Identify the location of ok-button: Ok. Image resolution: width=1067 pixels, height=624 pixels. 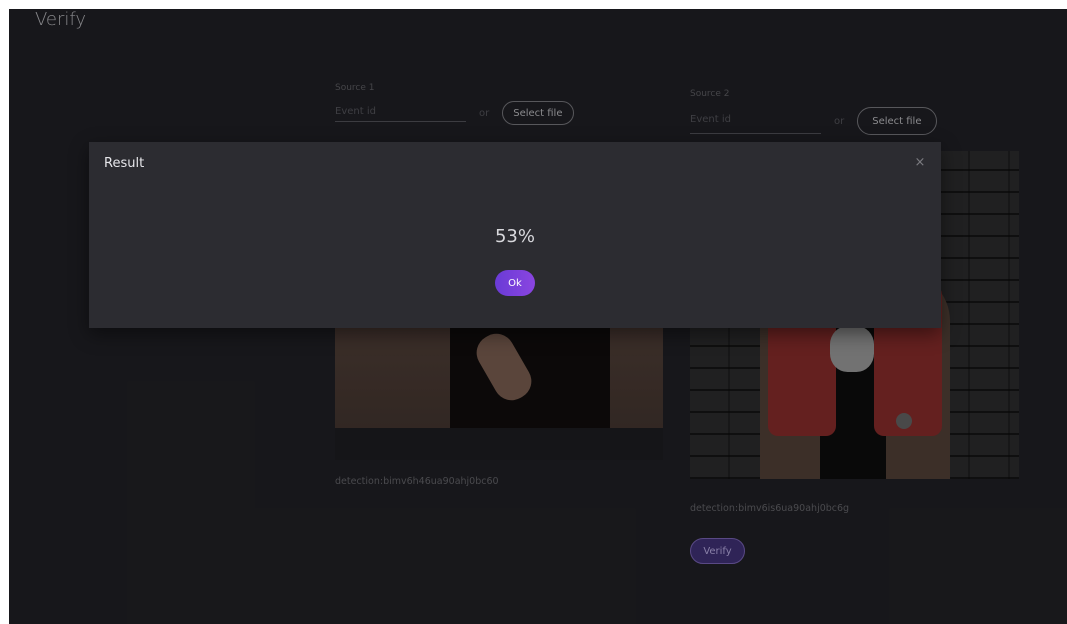
(515, 283).